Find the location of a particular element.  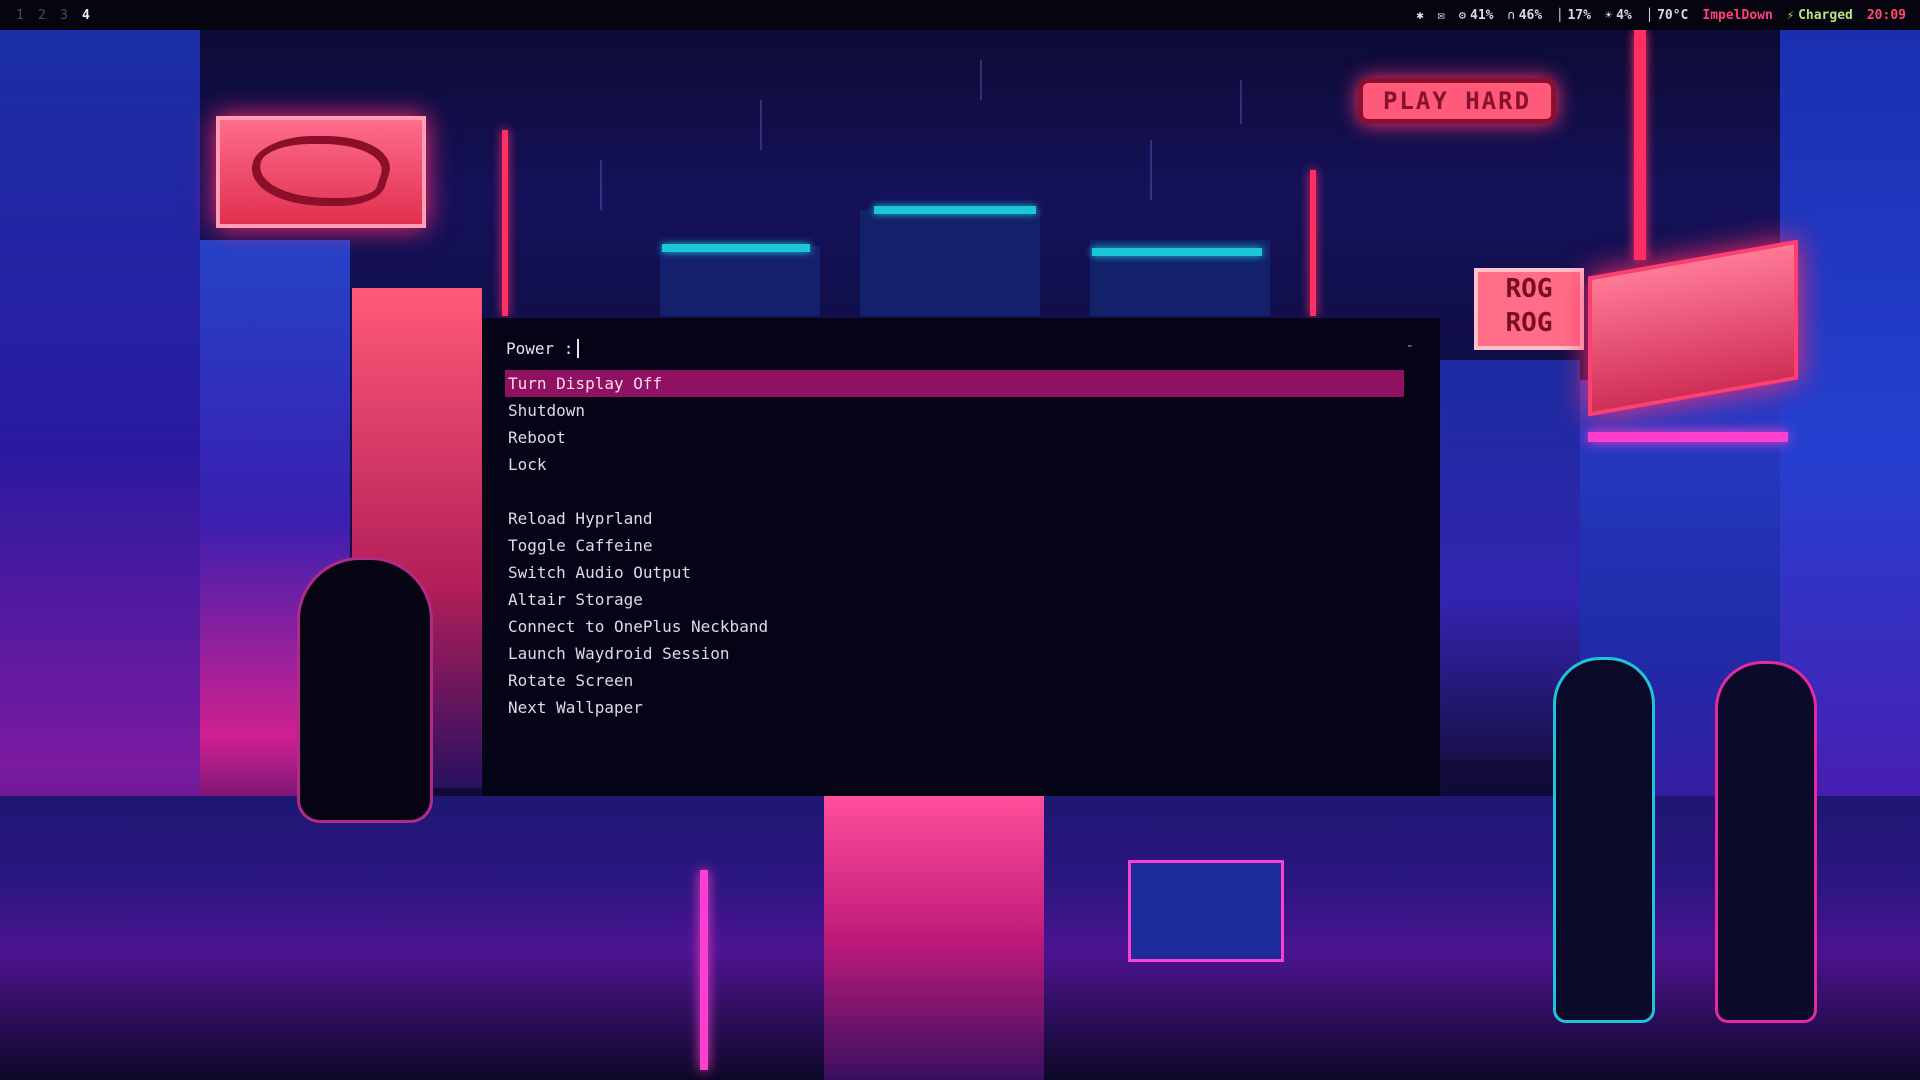

notifications-module: ✉ is located at coordinates (1441, 15).